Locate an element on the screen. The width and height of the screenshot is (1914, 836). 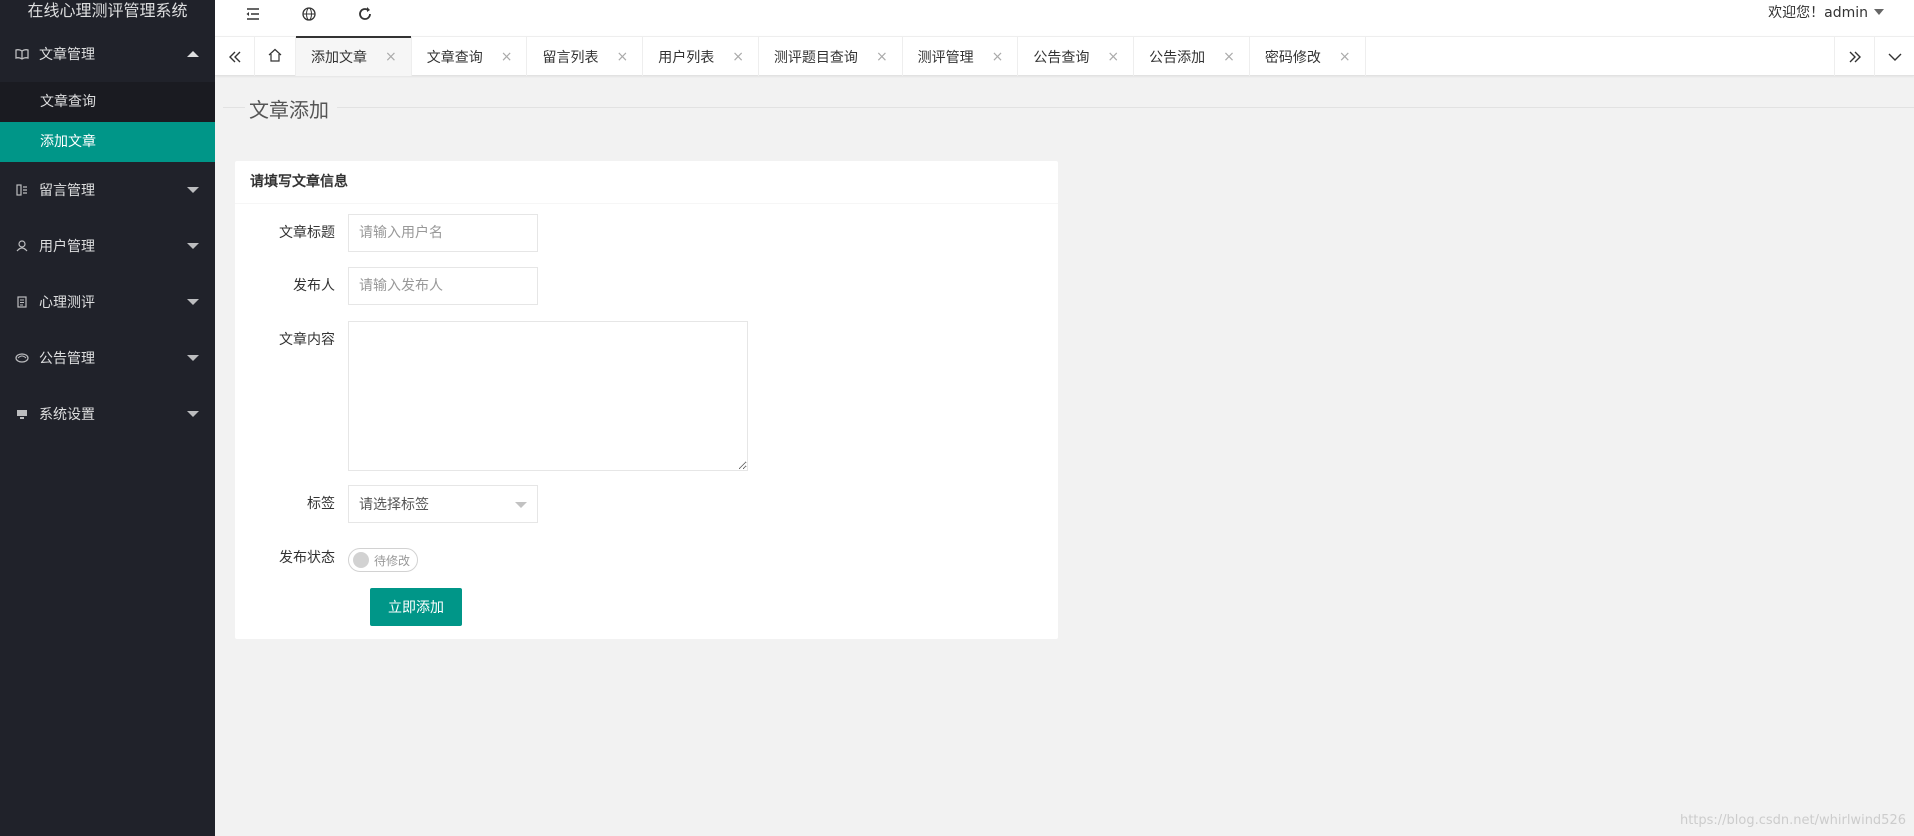
tab-question-query: 测评题目查询 × is located at coordinates (831, 56).